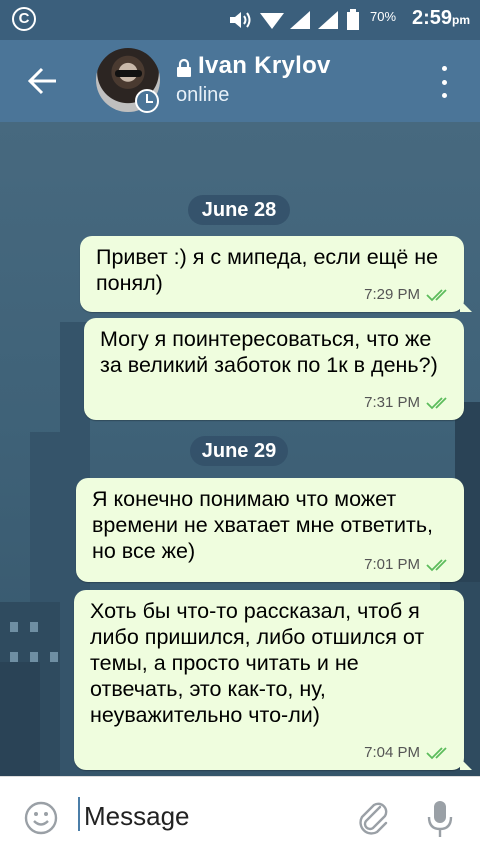 This screenshot has width=480, height=855. What do you see at coordinates (392, 564) in the screenshot?
I see `message-time: 7:01 PM` at bounding box center [392, 564].